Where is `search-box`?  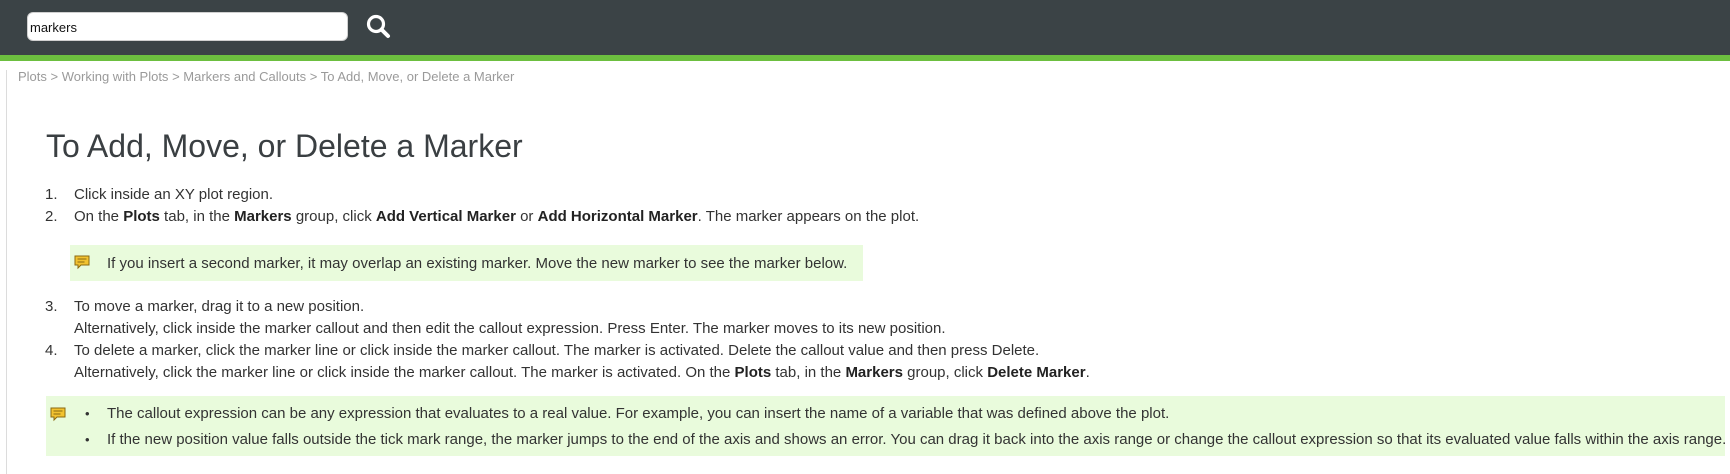 search-box is located at coordinates (187, 26).